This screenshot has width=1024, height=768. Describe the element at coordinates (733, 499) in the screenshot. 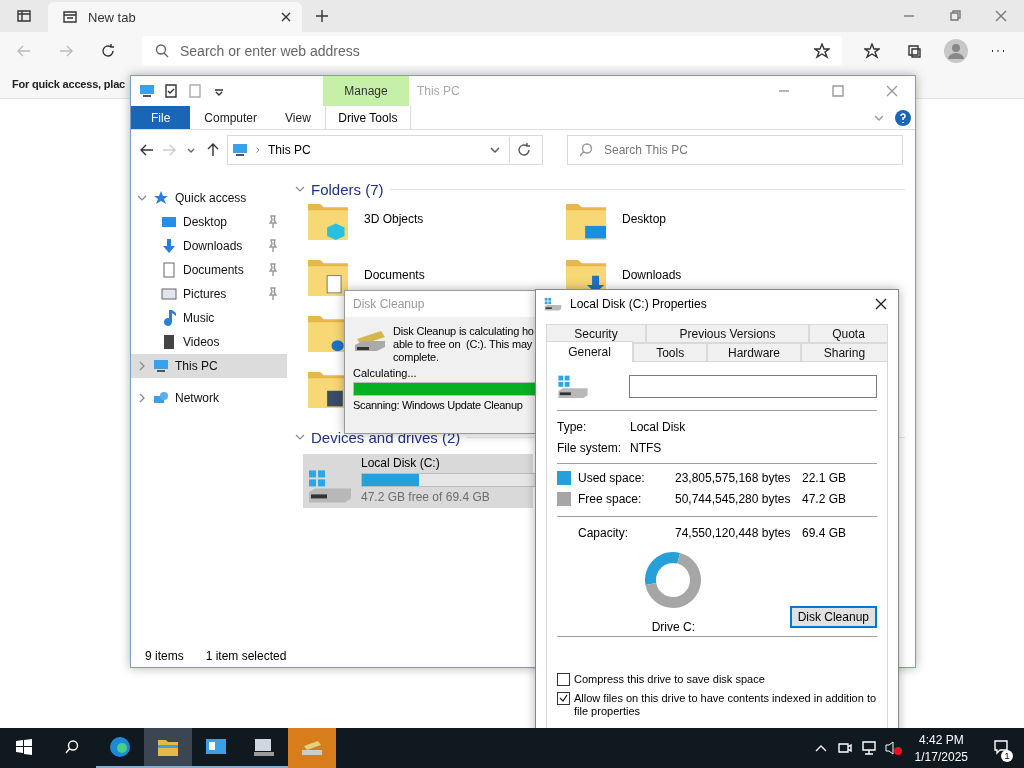

I see `field-value: 50,744,545,280 bytes` at that location.